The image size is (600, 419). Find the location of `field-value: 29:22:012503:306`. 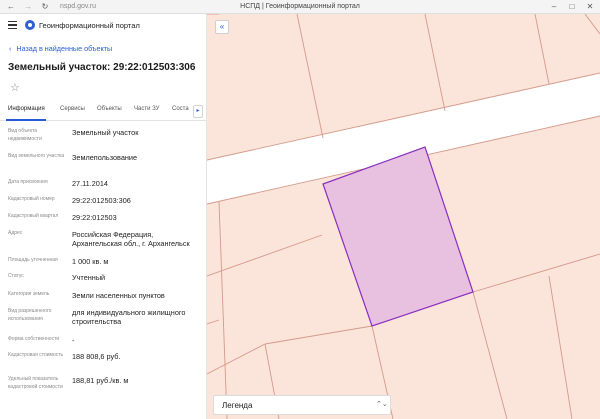

field-value: 29:22:012503:306 is located at coordinates (101, 200).